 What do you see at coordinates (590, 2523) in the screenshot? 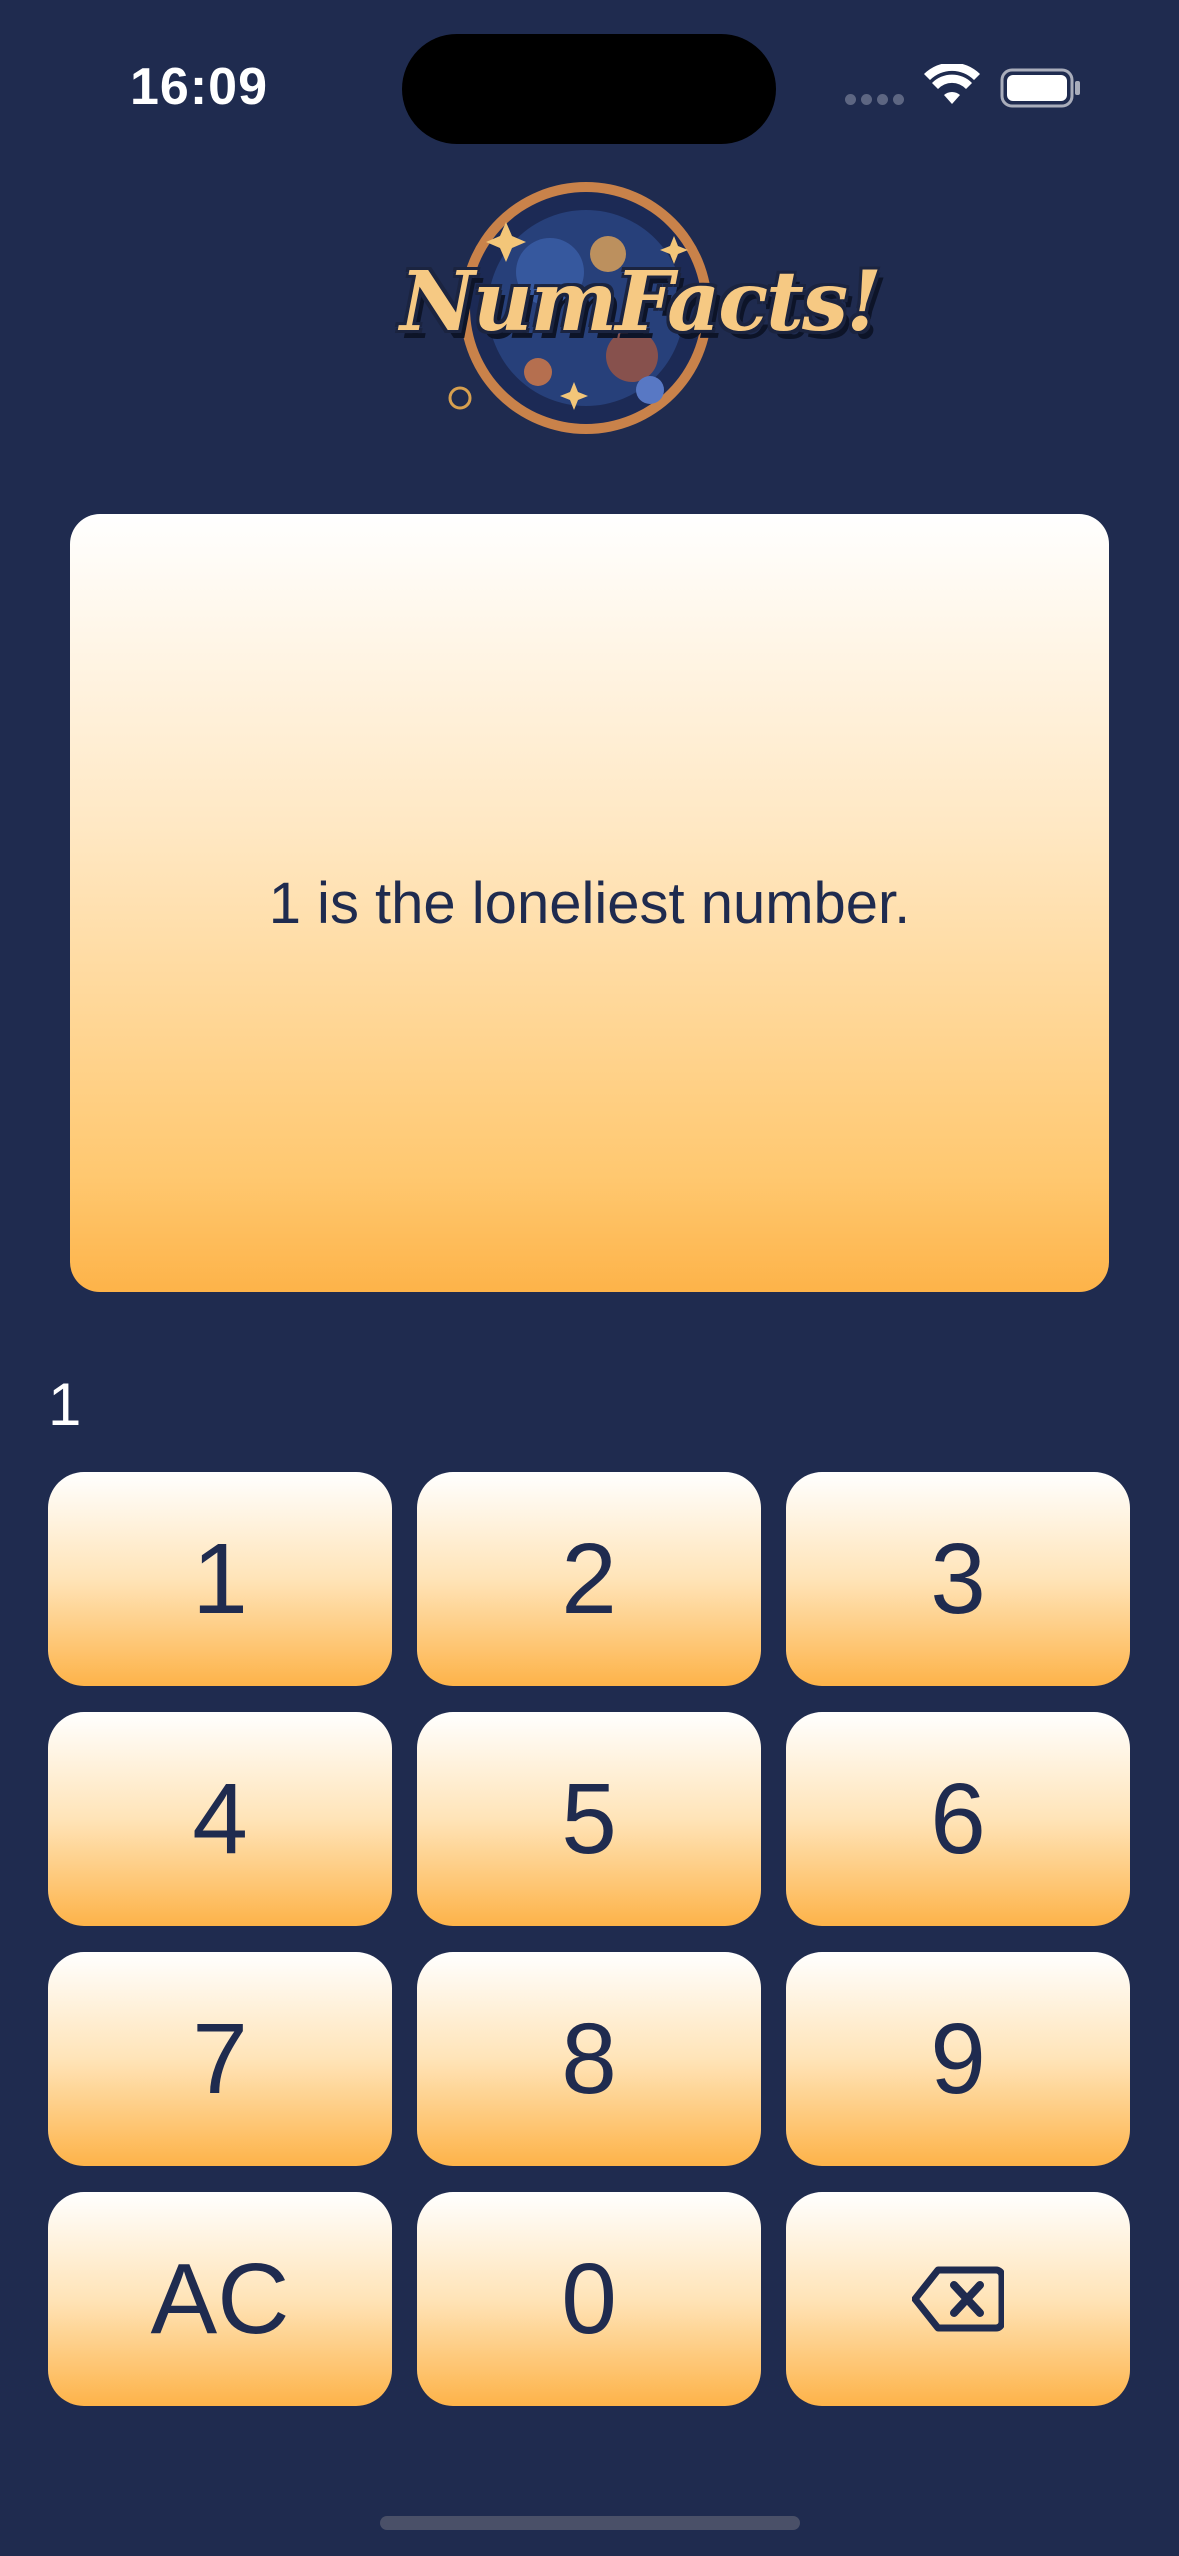
I see `home-indicator` at bounding box center [590, 2523].